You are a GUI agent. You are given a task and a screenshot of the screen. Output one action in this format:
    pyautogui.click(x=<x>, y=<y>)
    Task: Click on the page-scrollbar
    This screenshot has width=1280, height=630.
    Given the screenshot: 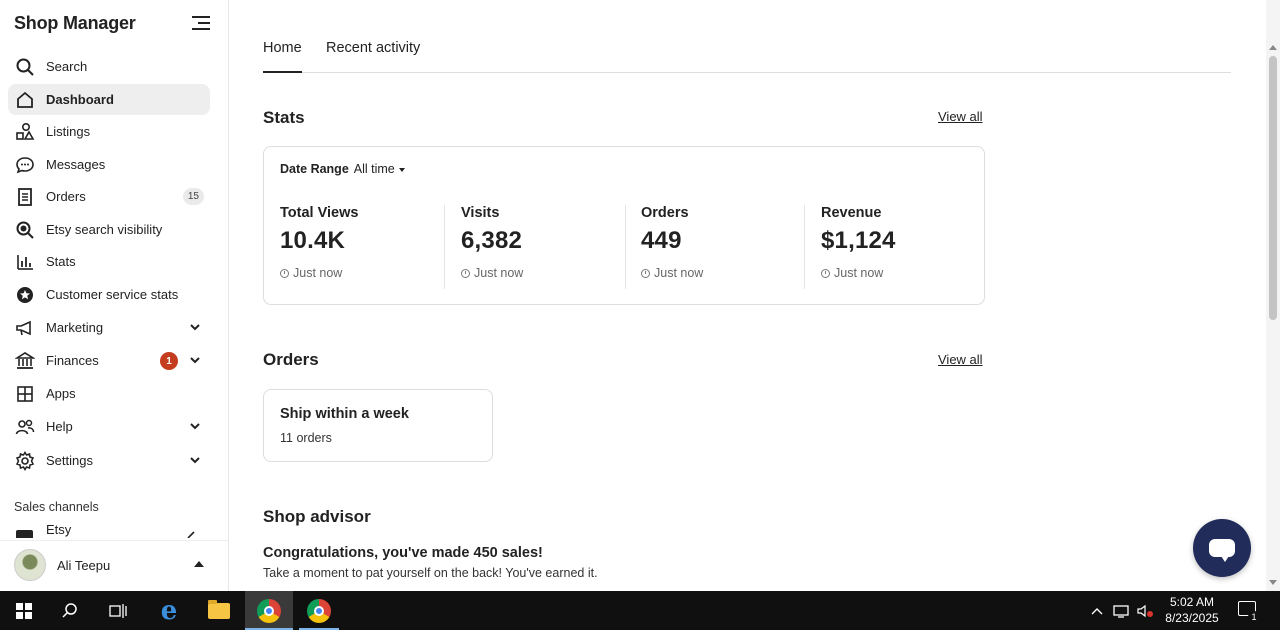 What is the action you would take?
    pyautogui.click(x=1273, y=295)
    